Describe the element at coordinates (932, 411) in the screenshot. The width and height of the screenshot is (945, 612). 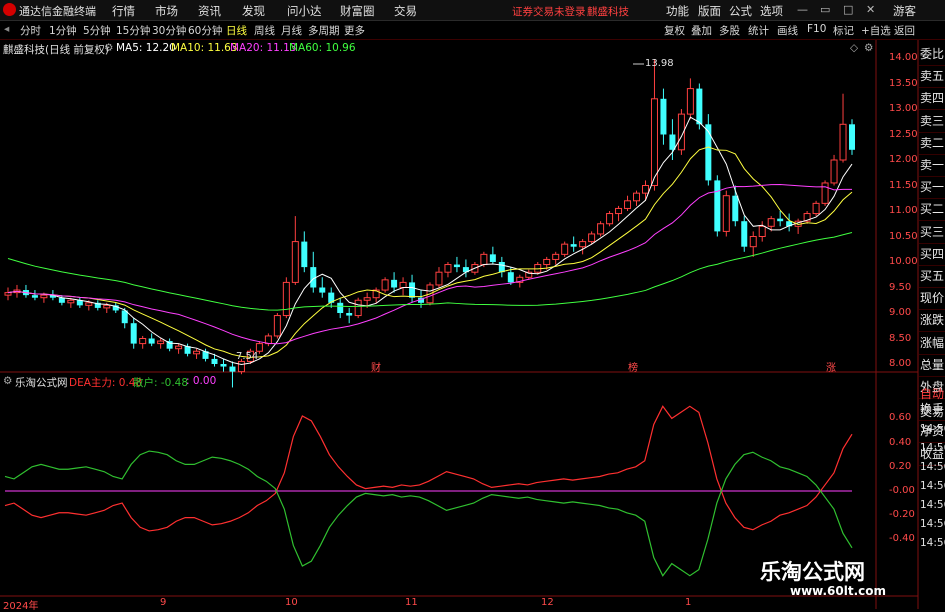
I see `trade-label: 交易` at that location.